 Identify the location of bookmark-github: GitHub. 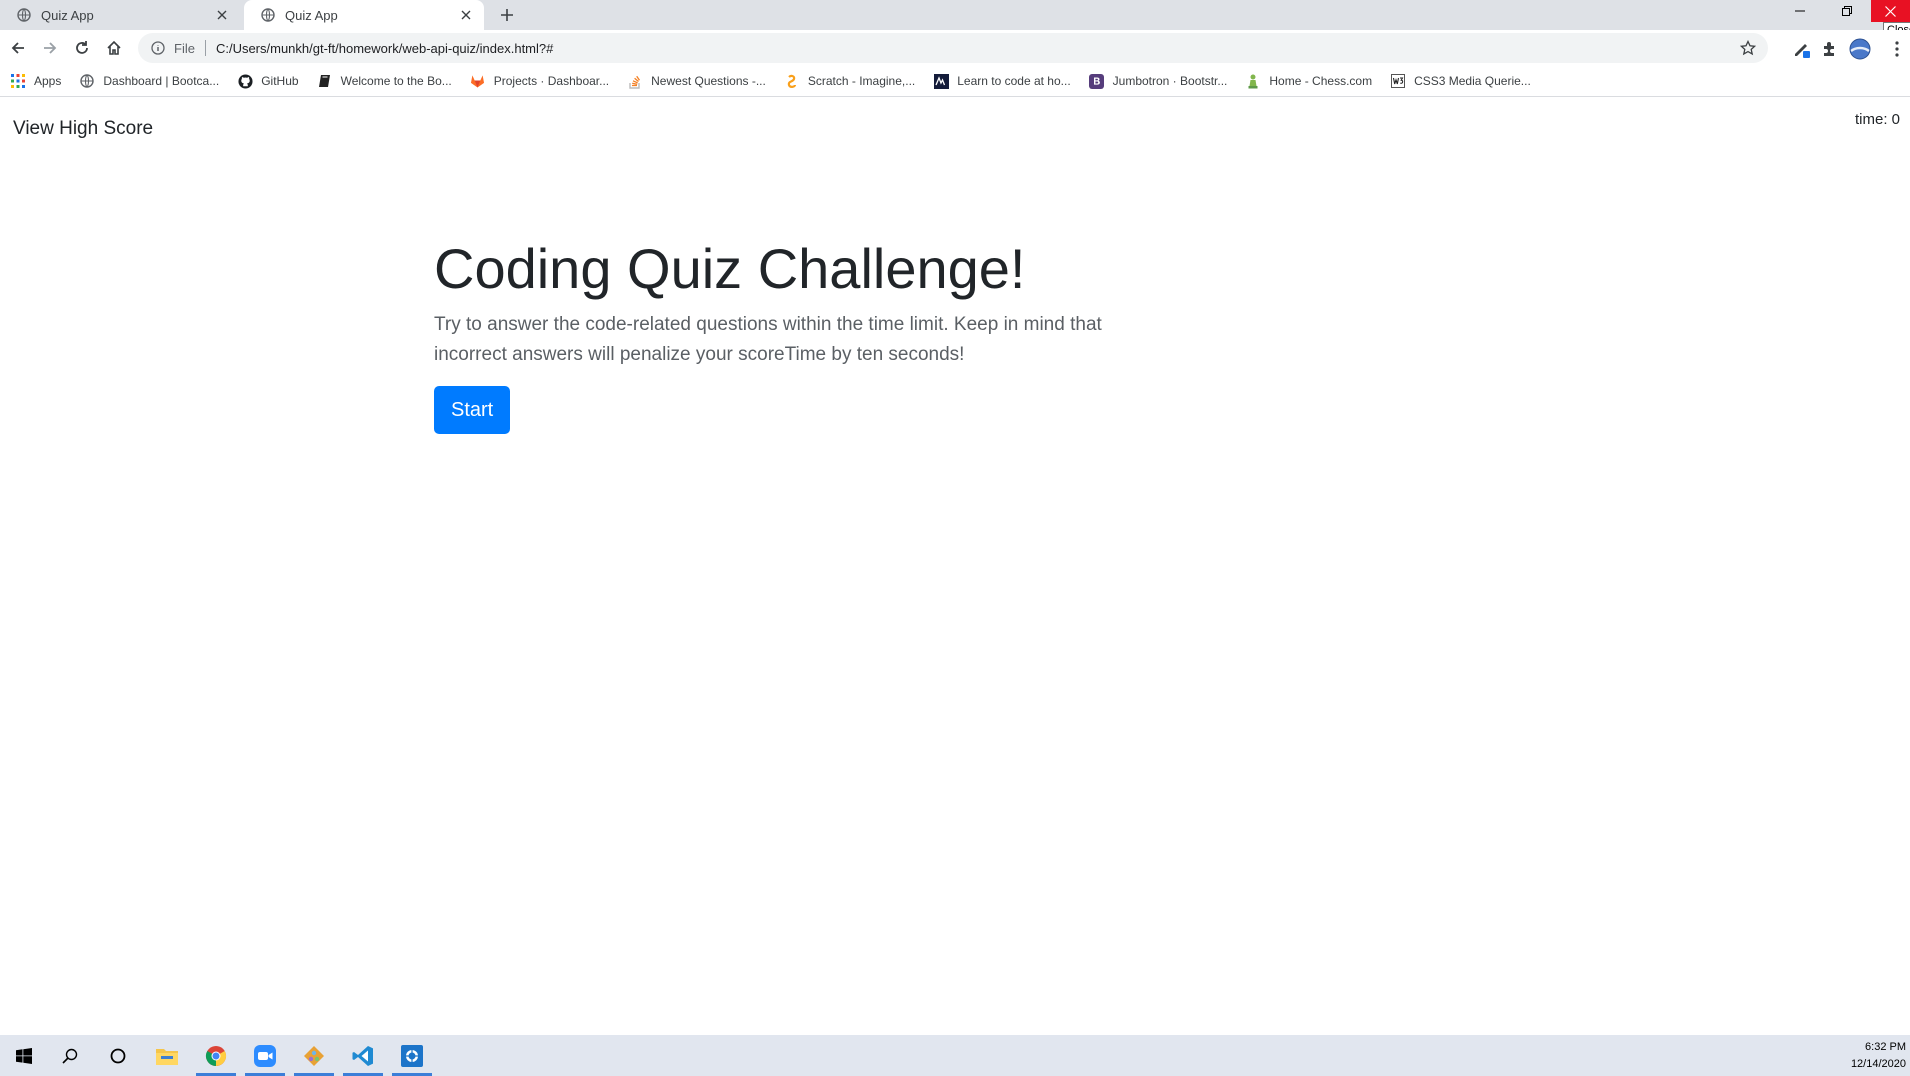
(268, 81).